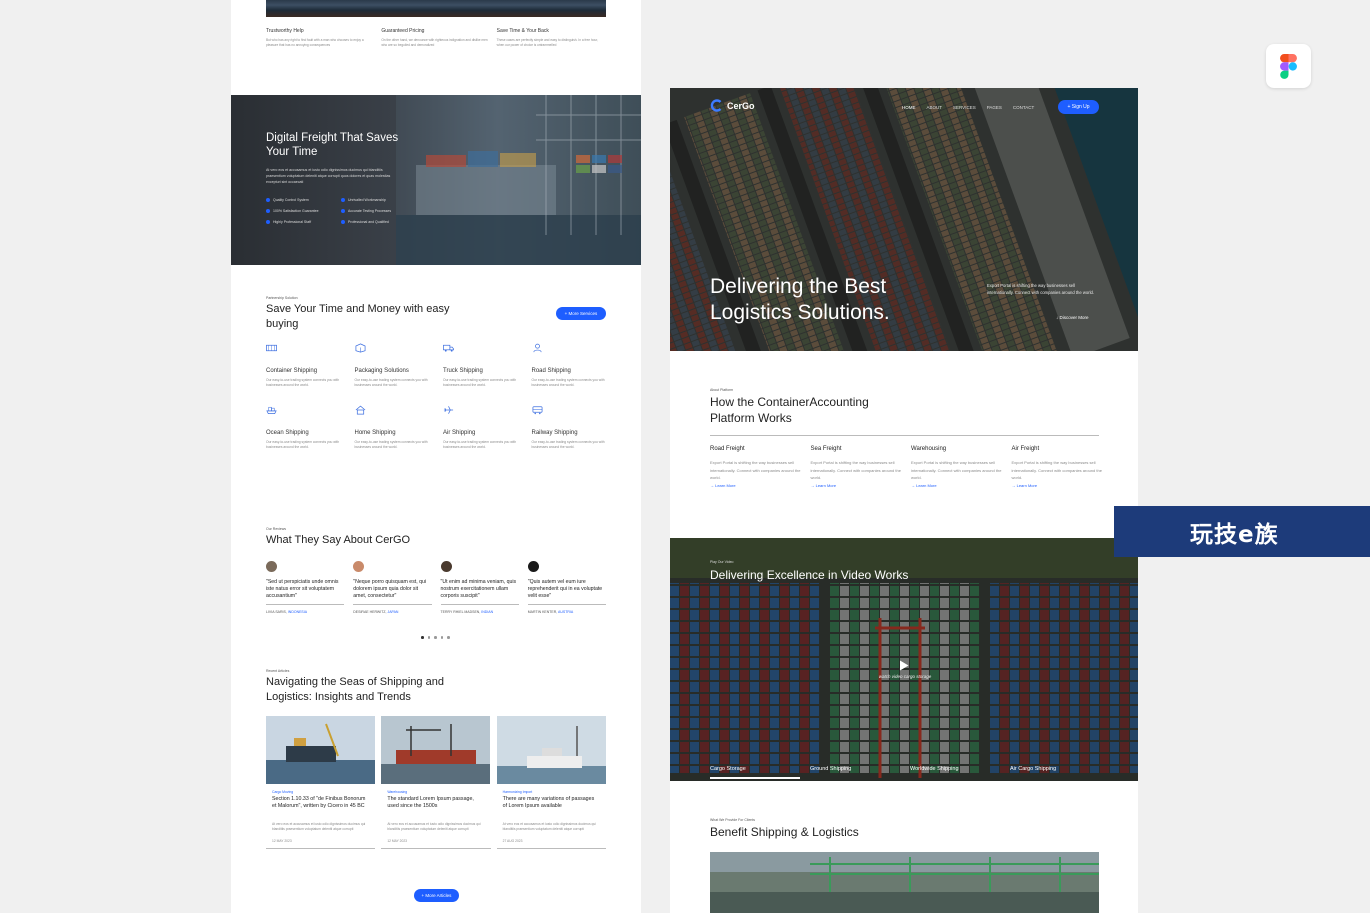 The image size is (1370, 913). Describe the element at coordinates (292, 222) in the screenshot. I see `check-label: Highly Professional Staff` at that location.